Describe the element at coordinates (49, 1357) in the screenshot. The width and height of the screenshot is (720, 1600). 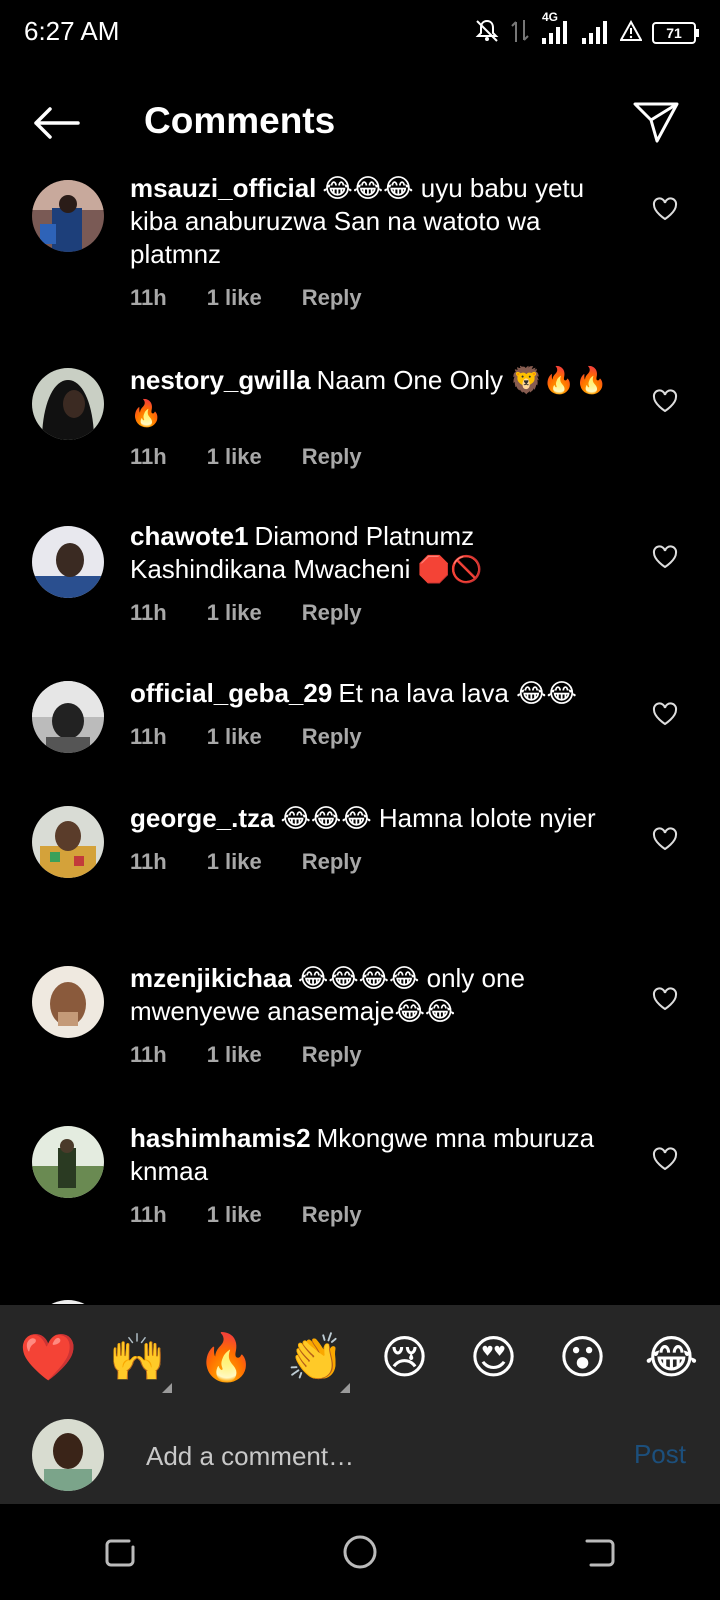
I see `reaction-heart: ❤️` at that location.